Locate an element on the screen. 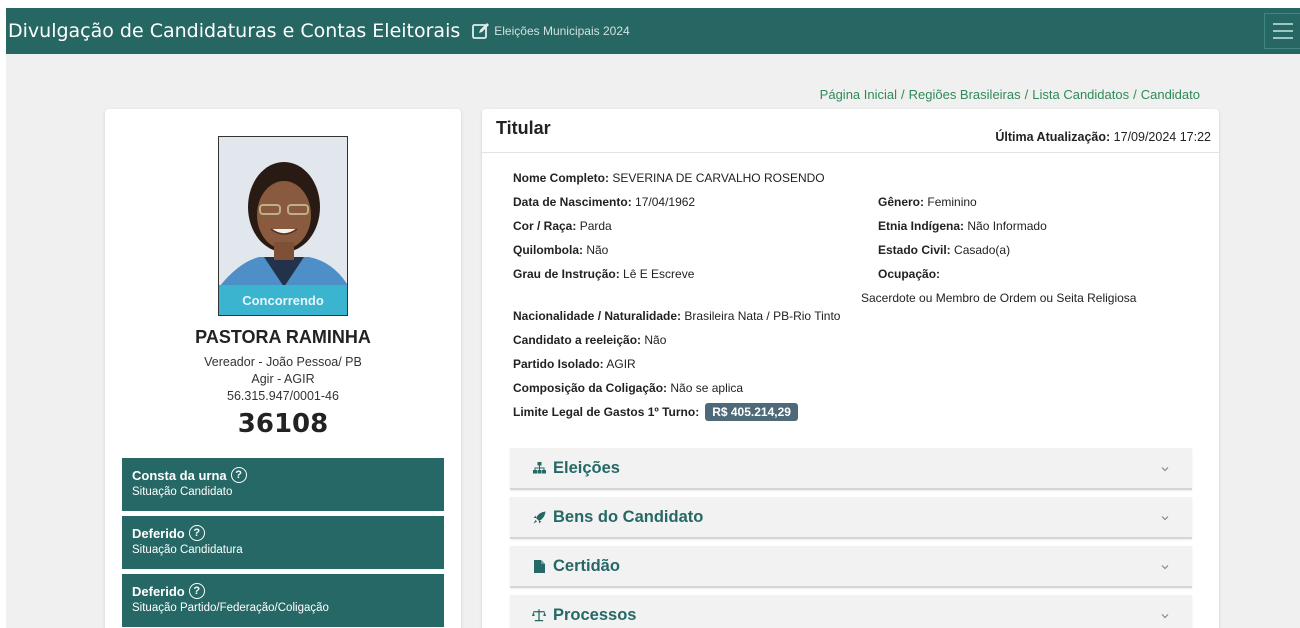  situation-subtitle: Situação Candidatura is located at coordinates (187, 550).